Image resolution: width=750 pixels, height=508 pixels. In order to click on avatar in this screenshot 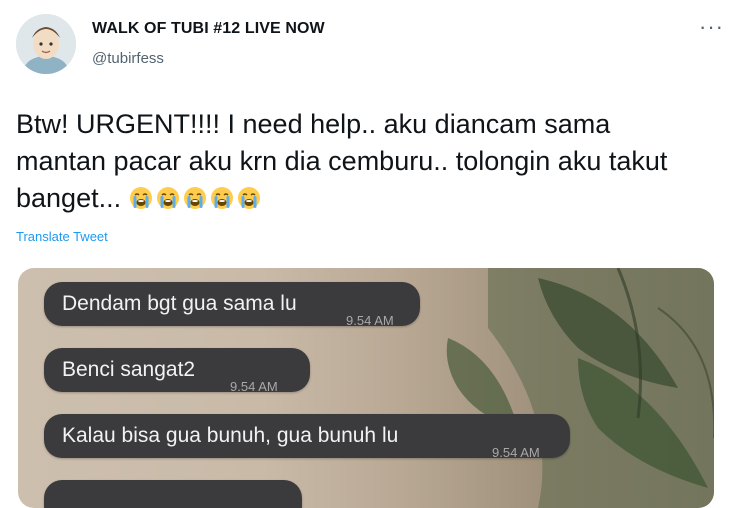, I will do `click(46, 44)`.